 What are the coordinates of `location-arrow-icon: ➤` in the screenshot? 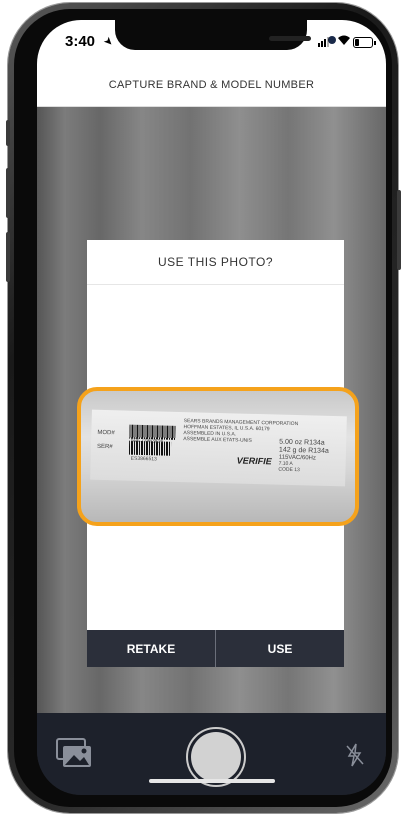 It's located at (108, 42).